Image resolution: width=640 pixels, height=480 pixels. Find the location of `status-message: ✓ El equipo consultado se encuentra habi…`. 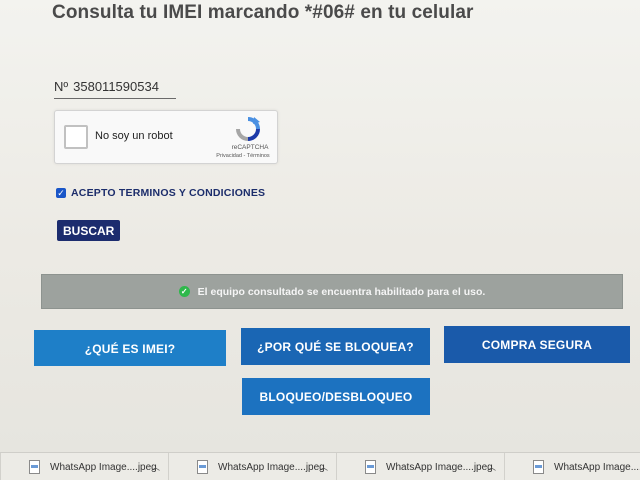

status-message: ✓ El equipo consultado se encuentra habi… is located at coordinates (332, 291).